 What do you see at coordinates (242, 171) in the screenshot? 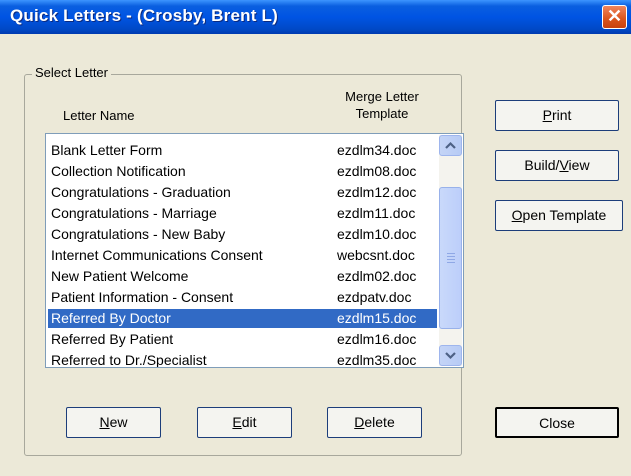
I see `list-item: Collection Notification ezdlm08.doc` at bounding box center [242, 171].